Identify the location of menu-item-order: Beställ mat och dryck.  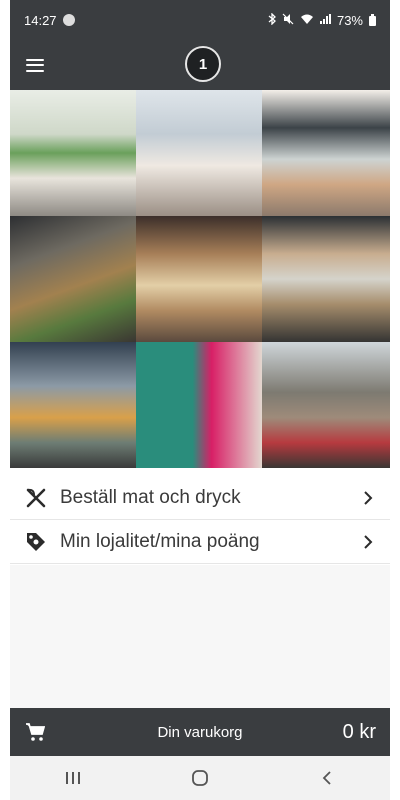
(200, 498).